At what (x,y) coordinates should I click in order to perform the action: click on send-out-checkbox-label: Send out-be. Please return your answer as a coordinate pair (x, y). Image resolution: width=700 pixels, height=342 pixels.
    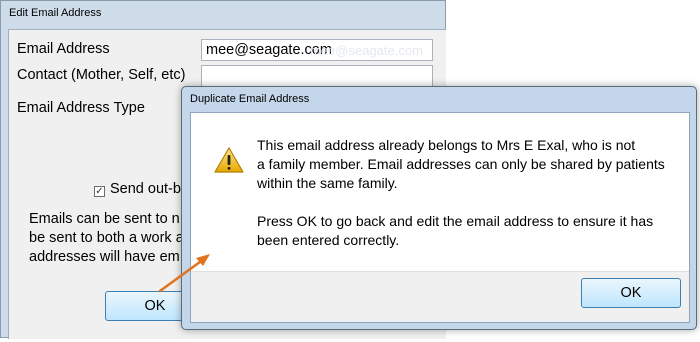
    Looking at the image, I should click on (150, 189).